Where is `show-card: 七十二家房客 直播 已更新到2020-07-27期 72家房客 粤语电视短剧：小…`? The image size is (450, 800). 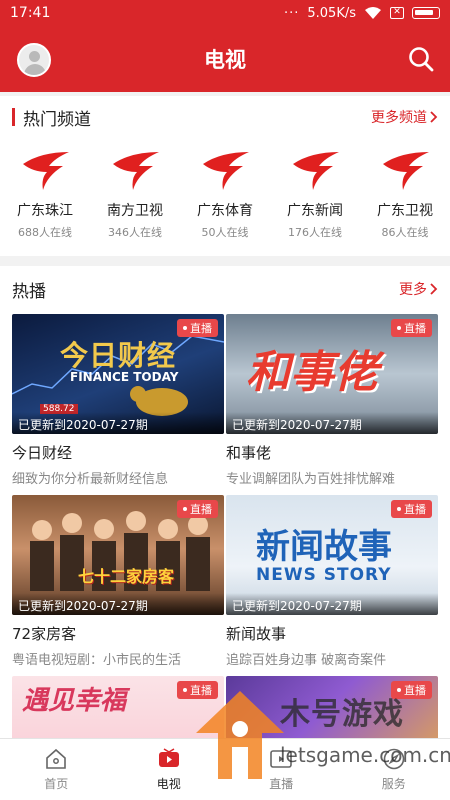
show-card: 七十二家房客 直播 已更新到2020-07-27期 72家房客 粤语电视短剧：小… is located at coordinates (118, 581).